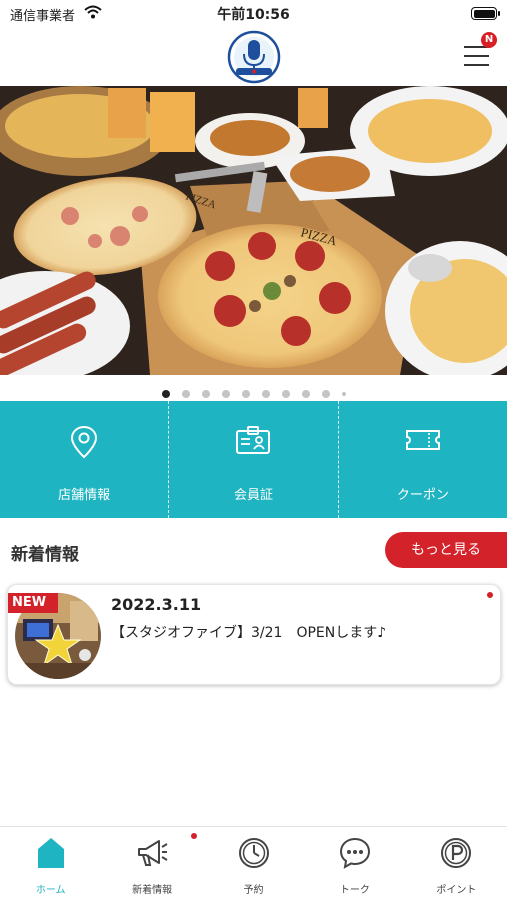  I want to click on map-pin-icon, so click(84, 444).